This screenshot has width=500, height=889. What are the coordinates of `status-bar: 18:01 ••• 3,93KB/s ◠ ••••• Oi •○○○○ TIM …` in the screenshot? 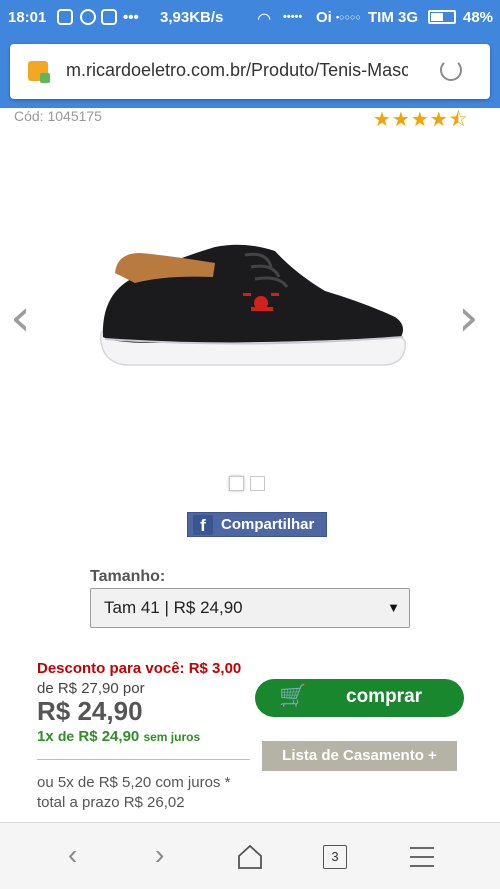 It's located at (250, 19).